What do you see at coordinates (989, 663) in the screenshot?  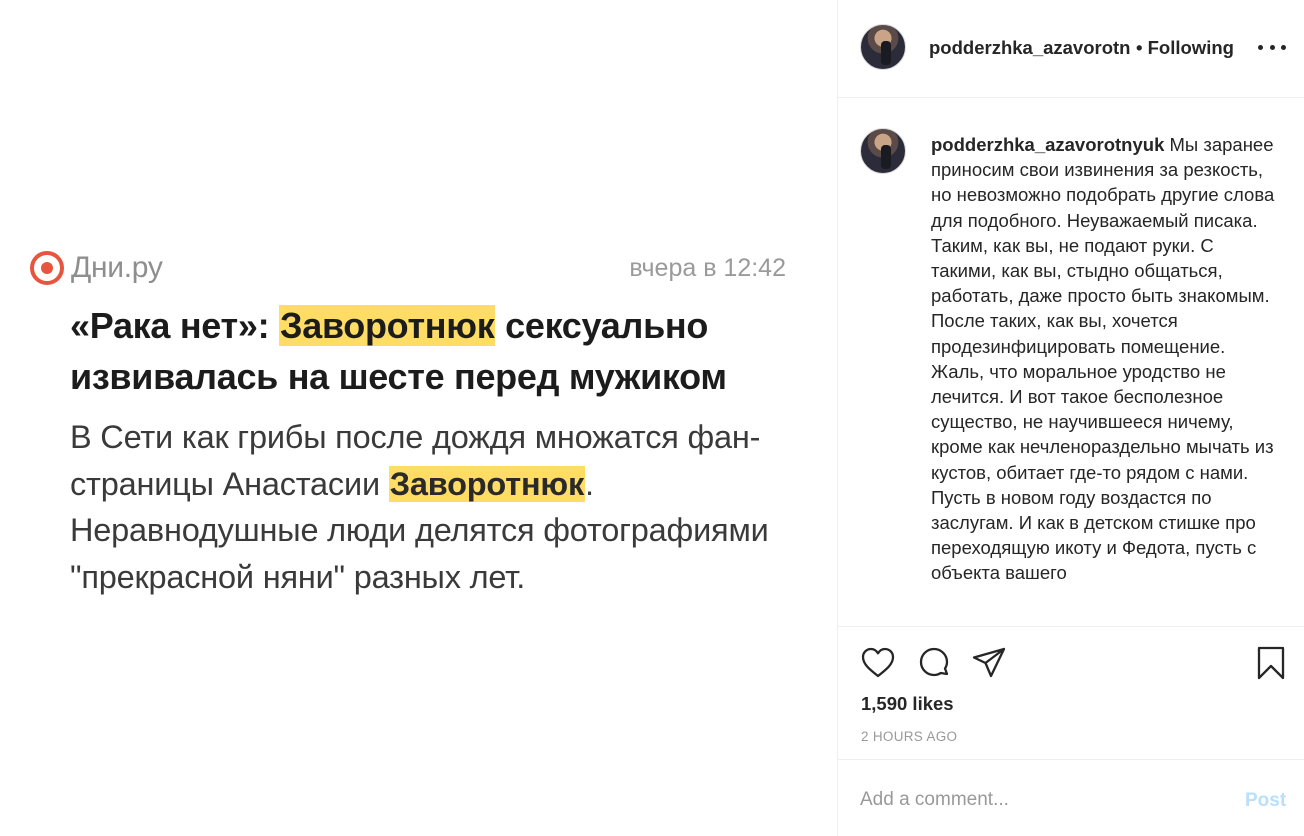 I see `share-icon` at bounding box center [989, 663].